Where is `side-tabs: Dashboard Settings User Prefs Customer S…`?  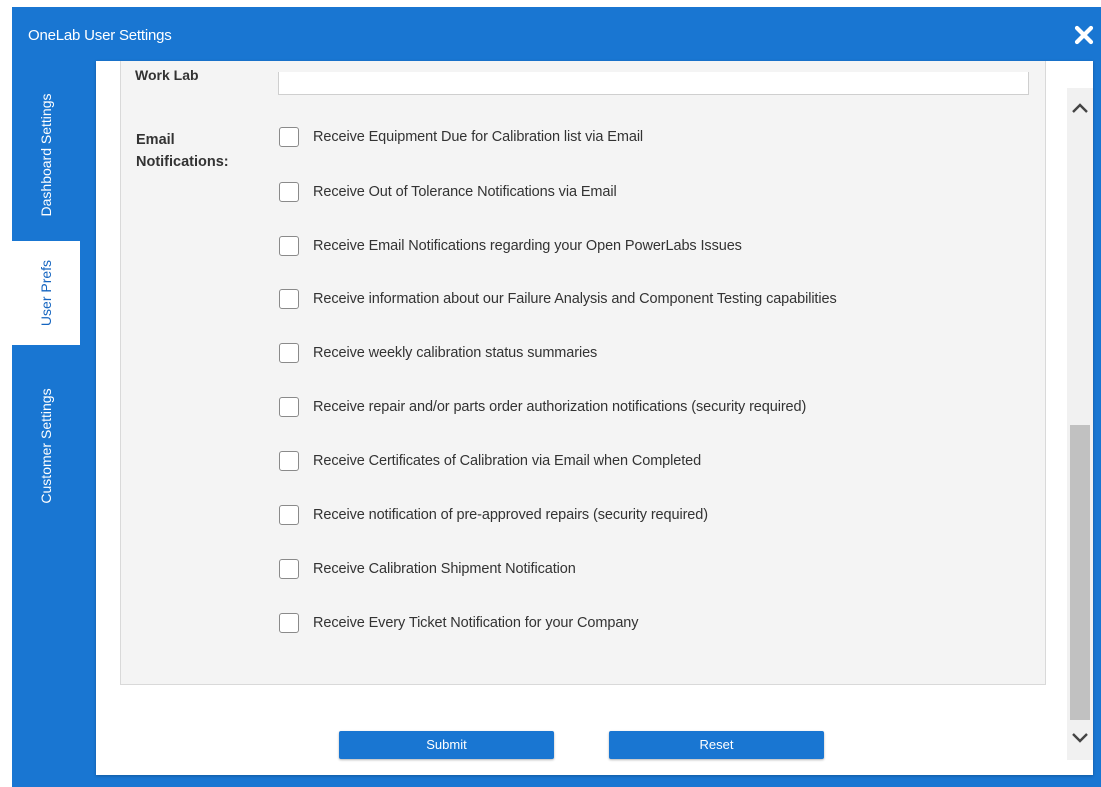 side-tabs: Dashboard Settings User Prefs Customer S… is located at coordinates (46, 420).